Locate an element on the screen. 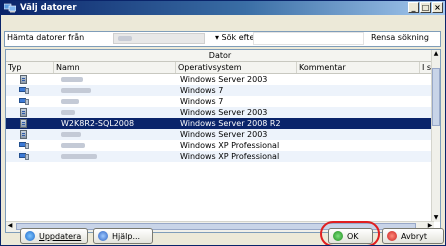 Image resolution: width=446 pixels, height=246 pixels. cancel-button: Avbryt is located at coordinates (413, 236).